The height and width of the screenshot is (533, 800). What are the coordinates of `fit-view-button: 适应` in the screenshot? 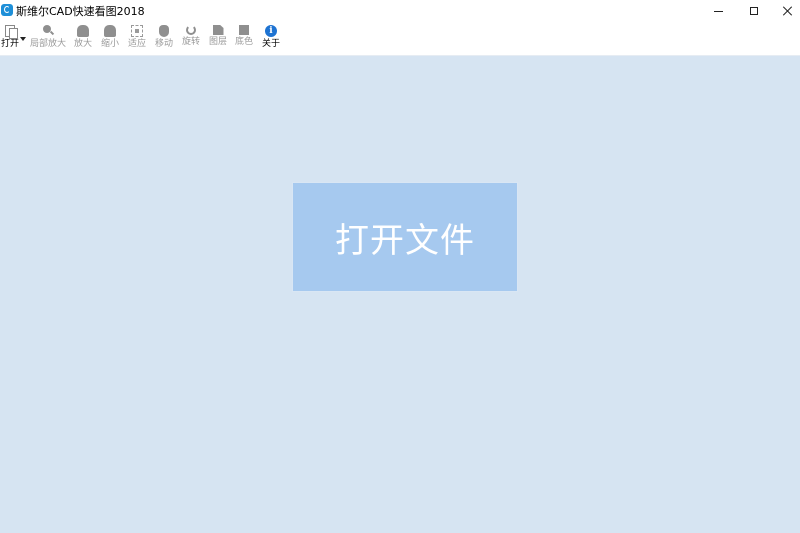 It's located at (137, 38).